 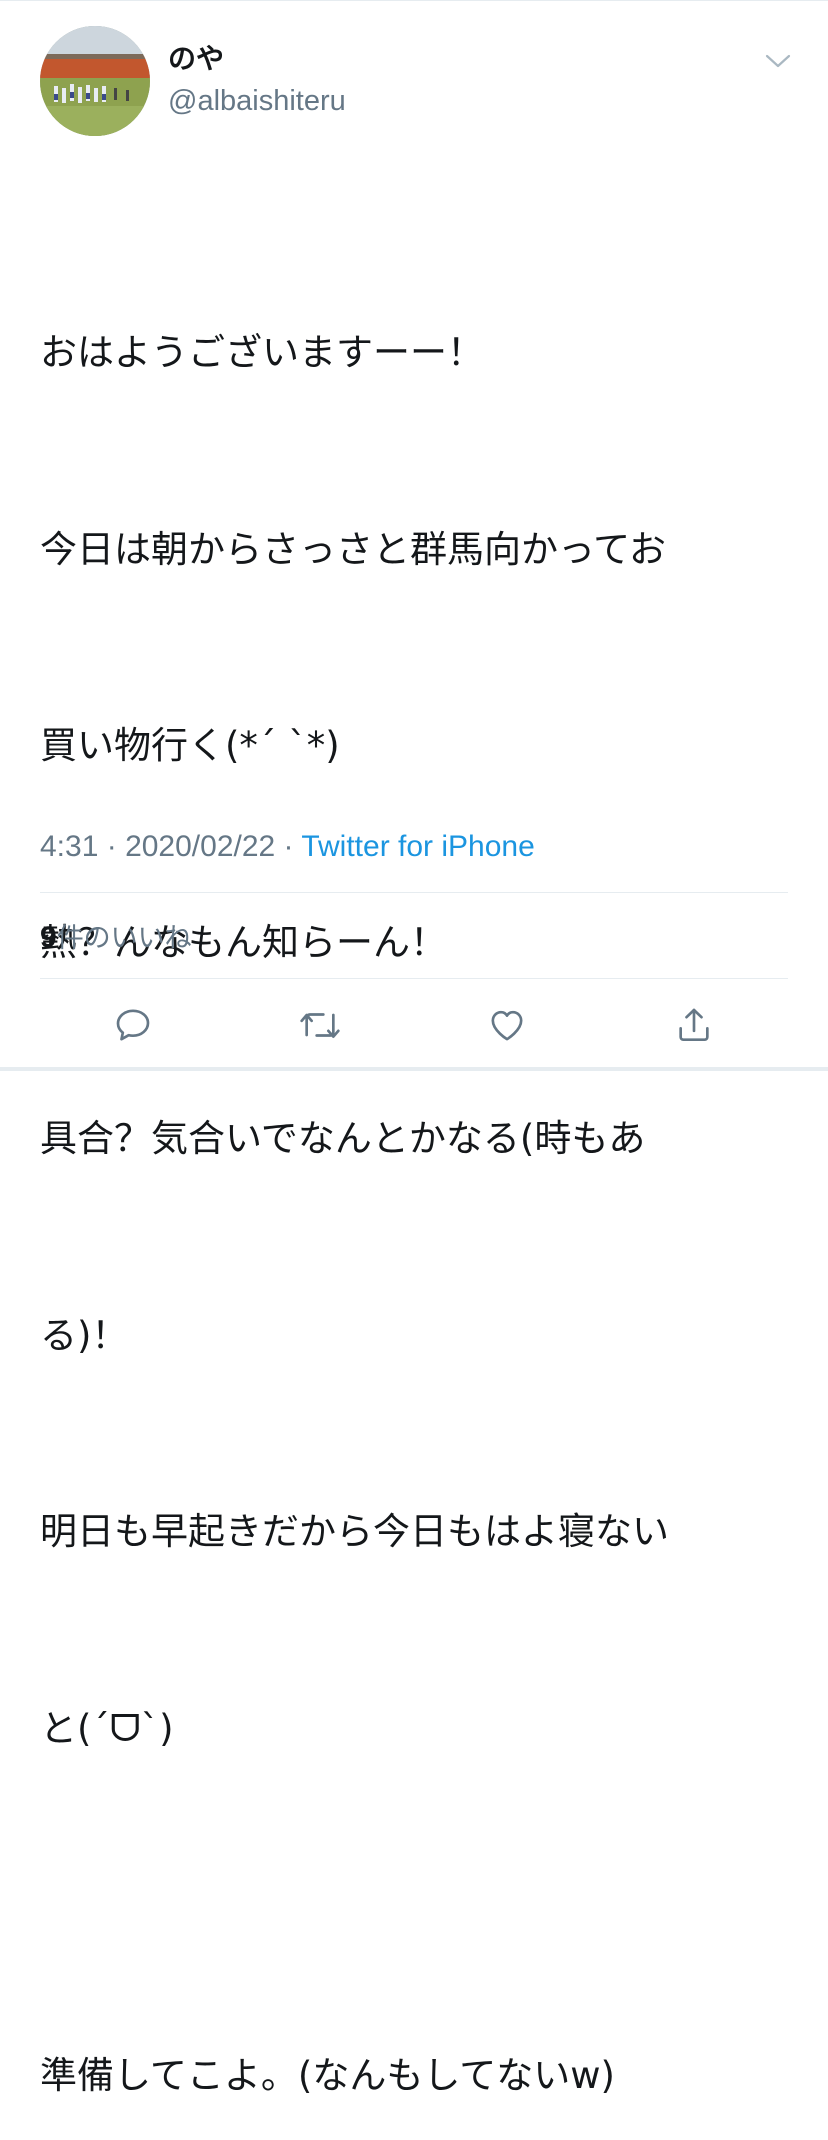 What do you see at coordinates (190, 745) in the screenshot?
I see `tweet-text-line: 買い物行く(*´ `*)` at bounding box center [190, 745].